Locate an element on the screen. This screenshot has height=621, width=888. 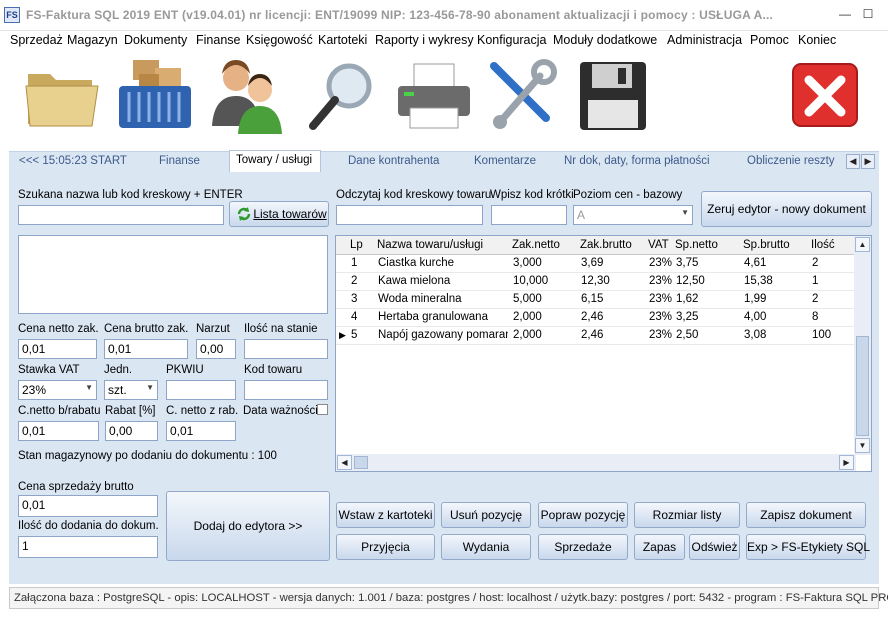
list-products-label: Lista towarów is located at coordinates (290, 214).